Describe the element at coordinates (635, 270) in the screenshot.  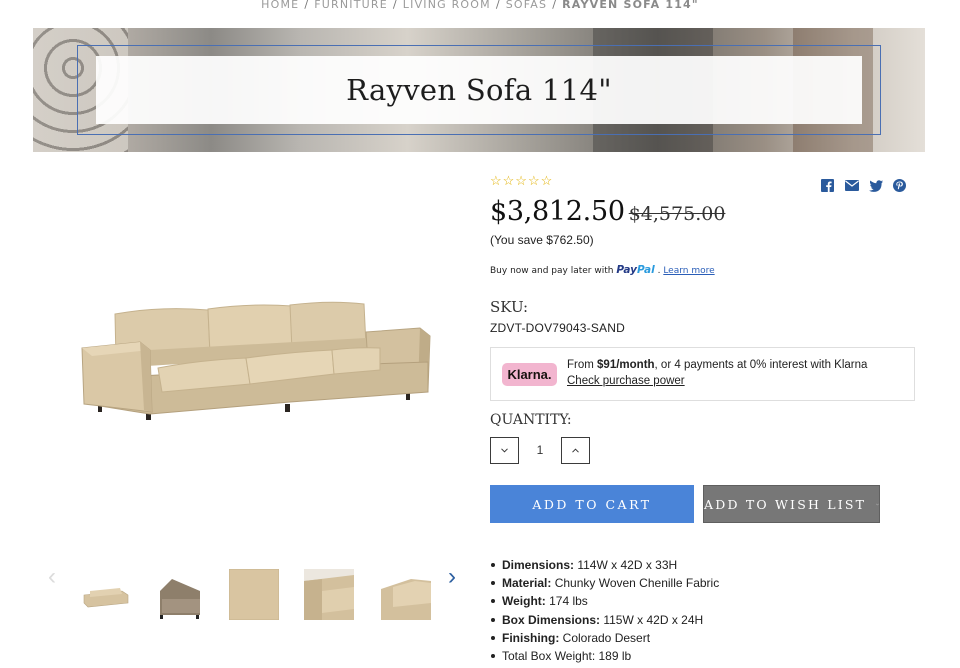
I see `paypal-logo: PayPal` at that location.